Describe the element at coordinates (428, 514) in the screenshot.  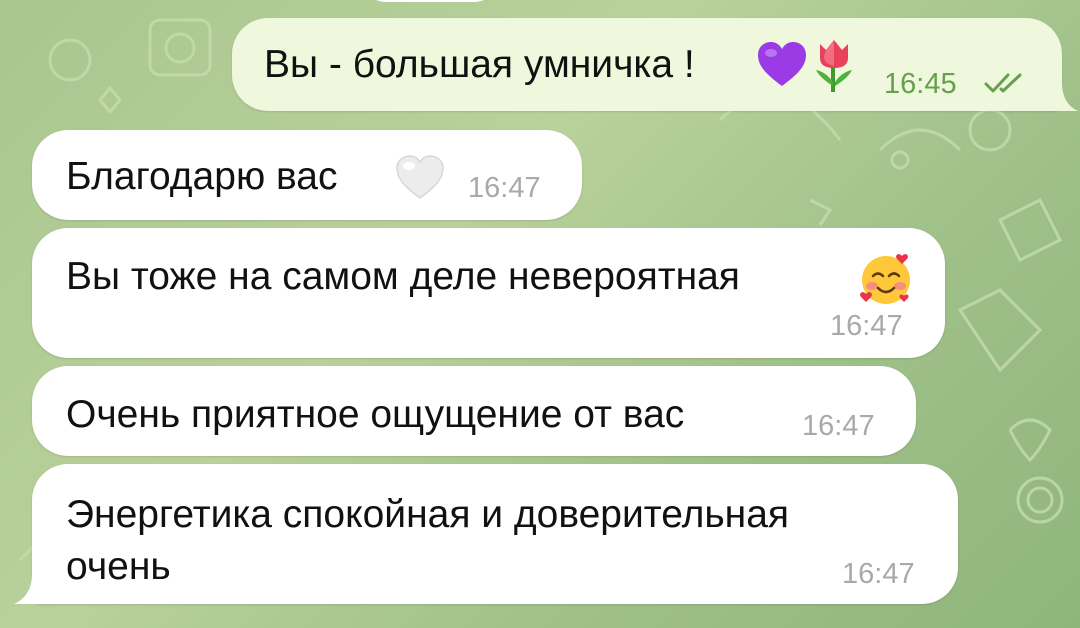
I see `message-text-line-1: Энергетика спокойная и доверительная` at that location.